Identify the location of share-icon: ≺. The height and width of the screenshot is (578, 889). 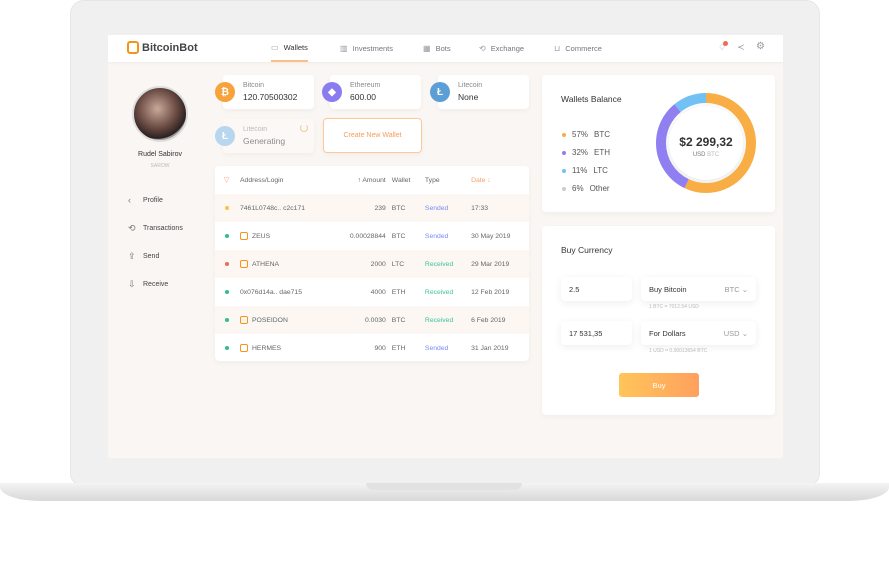
(741, 47).